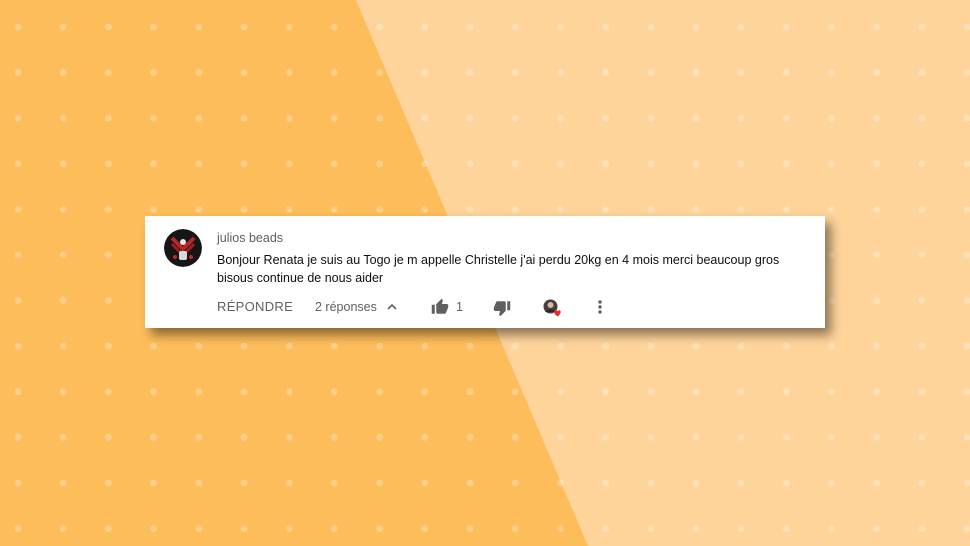 The image size is (970, 546). Describe the element at coordinates (459, 307) in the screenshot. I see `like-count: 1` at that location.